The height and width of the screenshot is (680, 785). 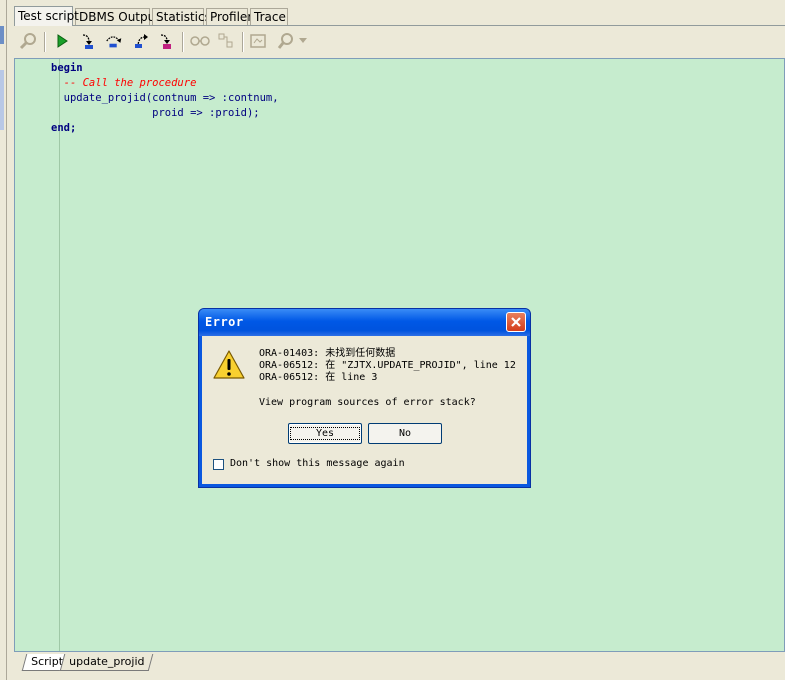 I want to click on no-button-label: No, so click(x=405, y=433).